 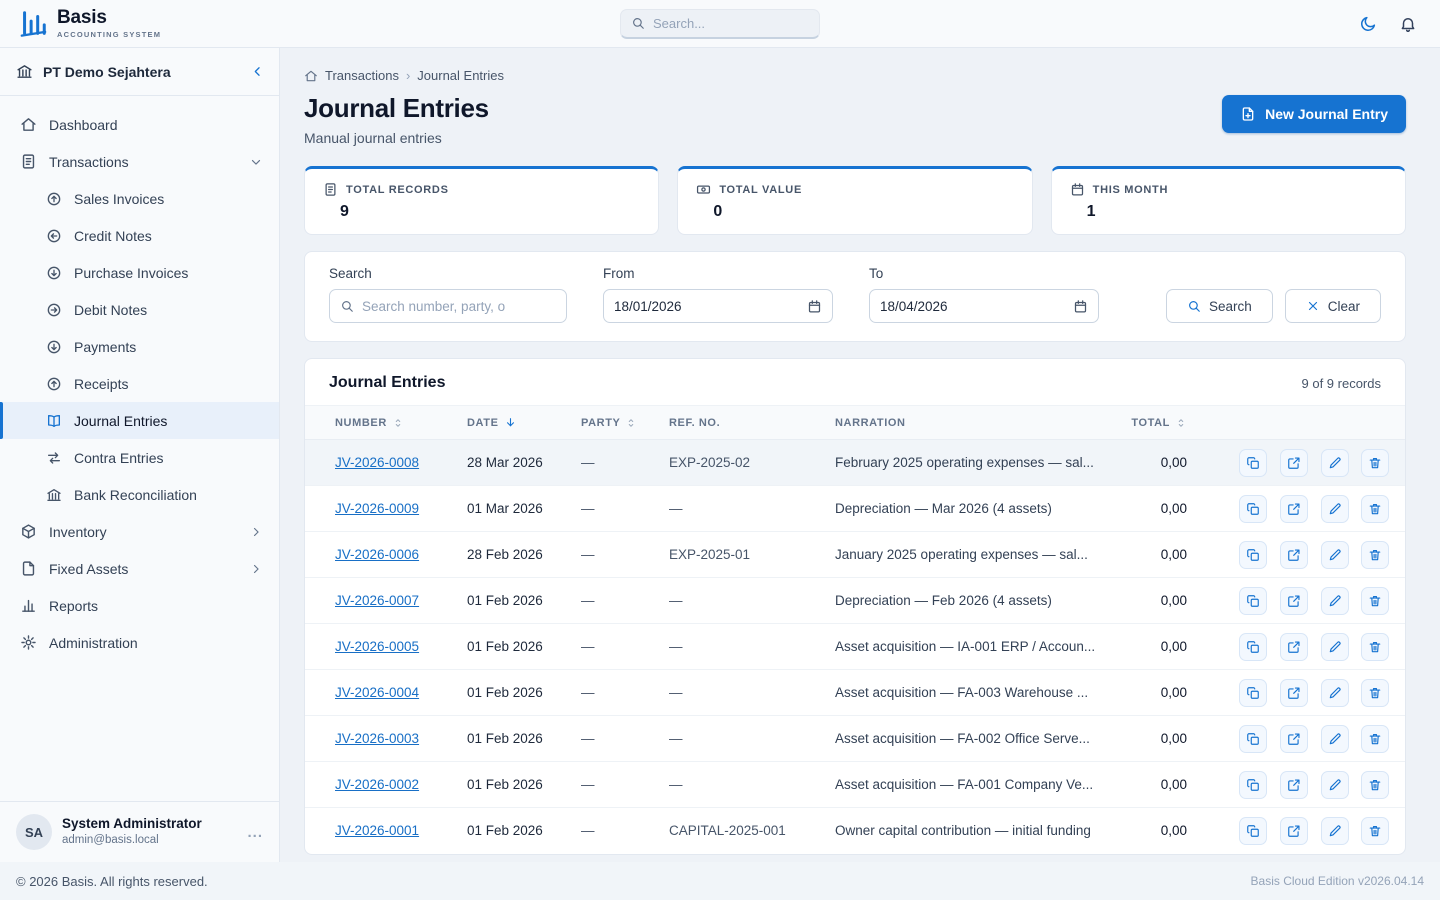 I want to click on sidebar-item-administration: Administration, so click(x=139, y=642).